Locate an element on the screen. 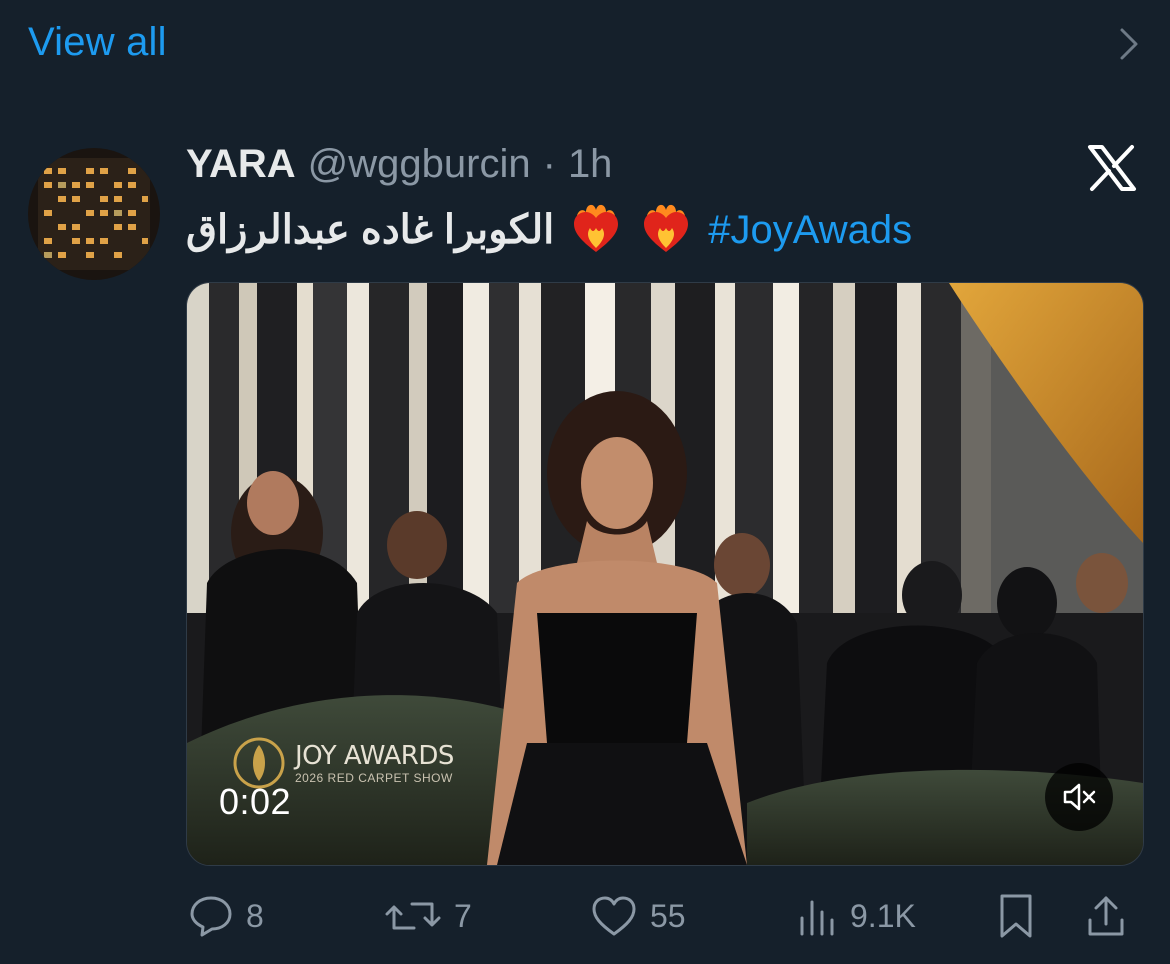 Image resolution: width=1170 pixels, height=964 pixels. reply-icon is located at coordinates (211, 916).